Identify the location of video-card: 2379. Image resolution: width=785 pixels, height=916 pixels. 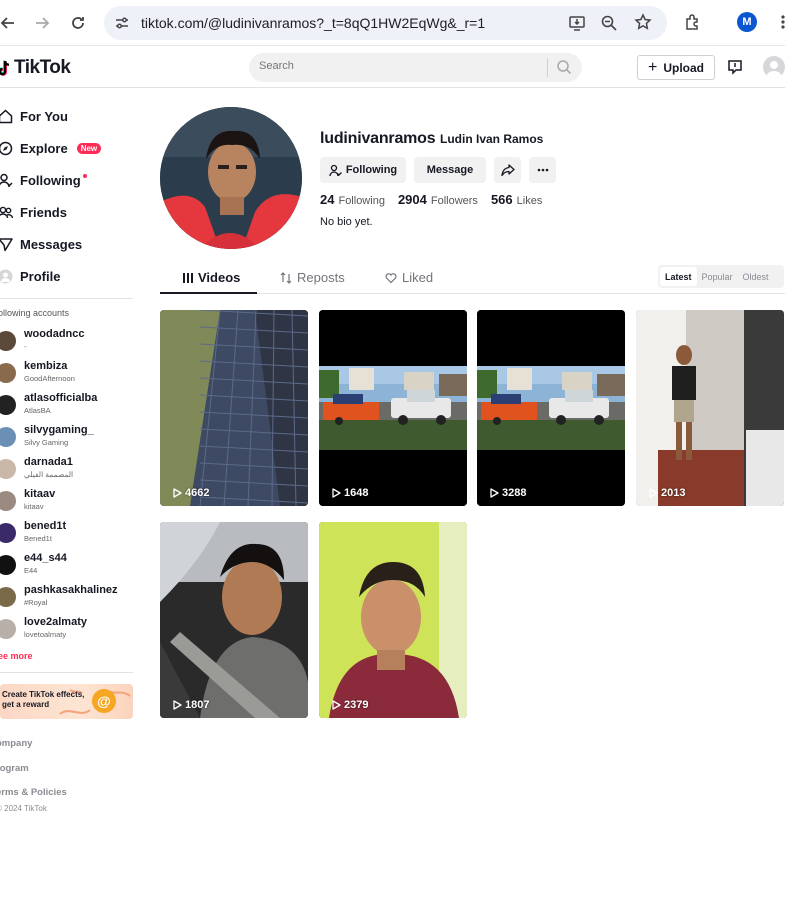
(393, 620).